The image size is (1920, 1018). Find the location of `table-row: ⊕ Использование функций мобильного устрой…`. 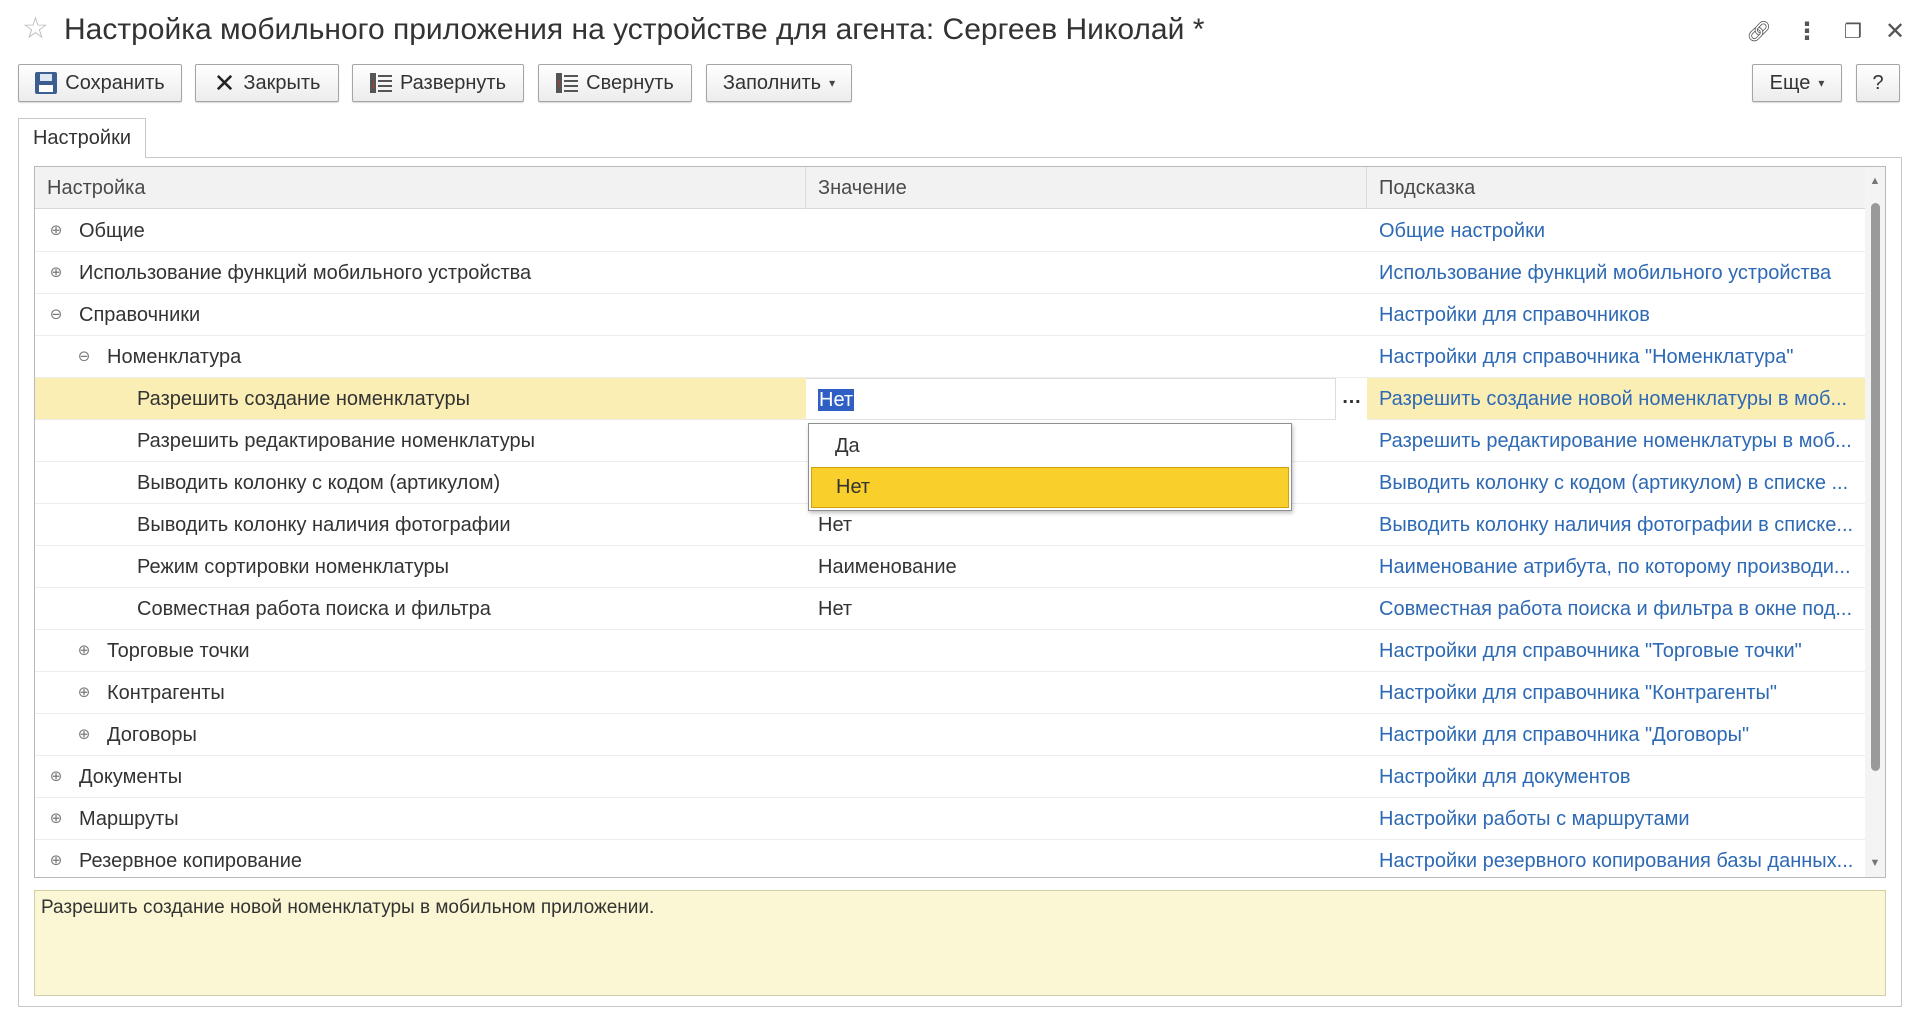

table-row: ⊕ Использование функций мобильного устрой… is located at coordinates (950, 273).